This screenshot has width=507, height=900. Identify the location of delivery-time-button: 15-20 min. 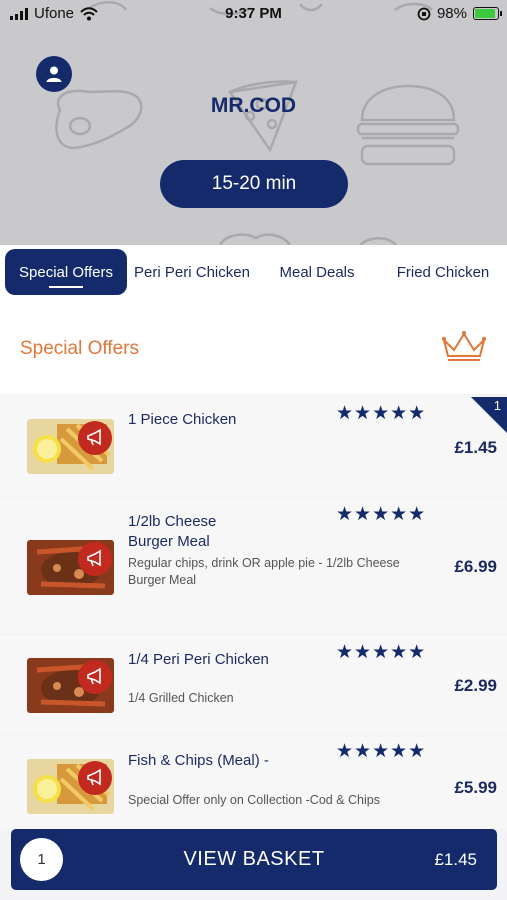
(254, 184).